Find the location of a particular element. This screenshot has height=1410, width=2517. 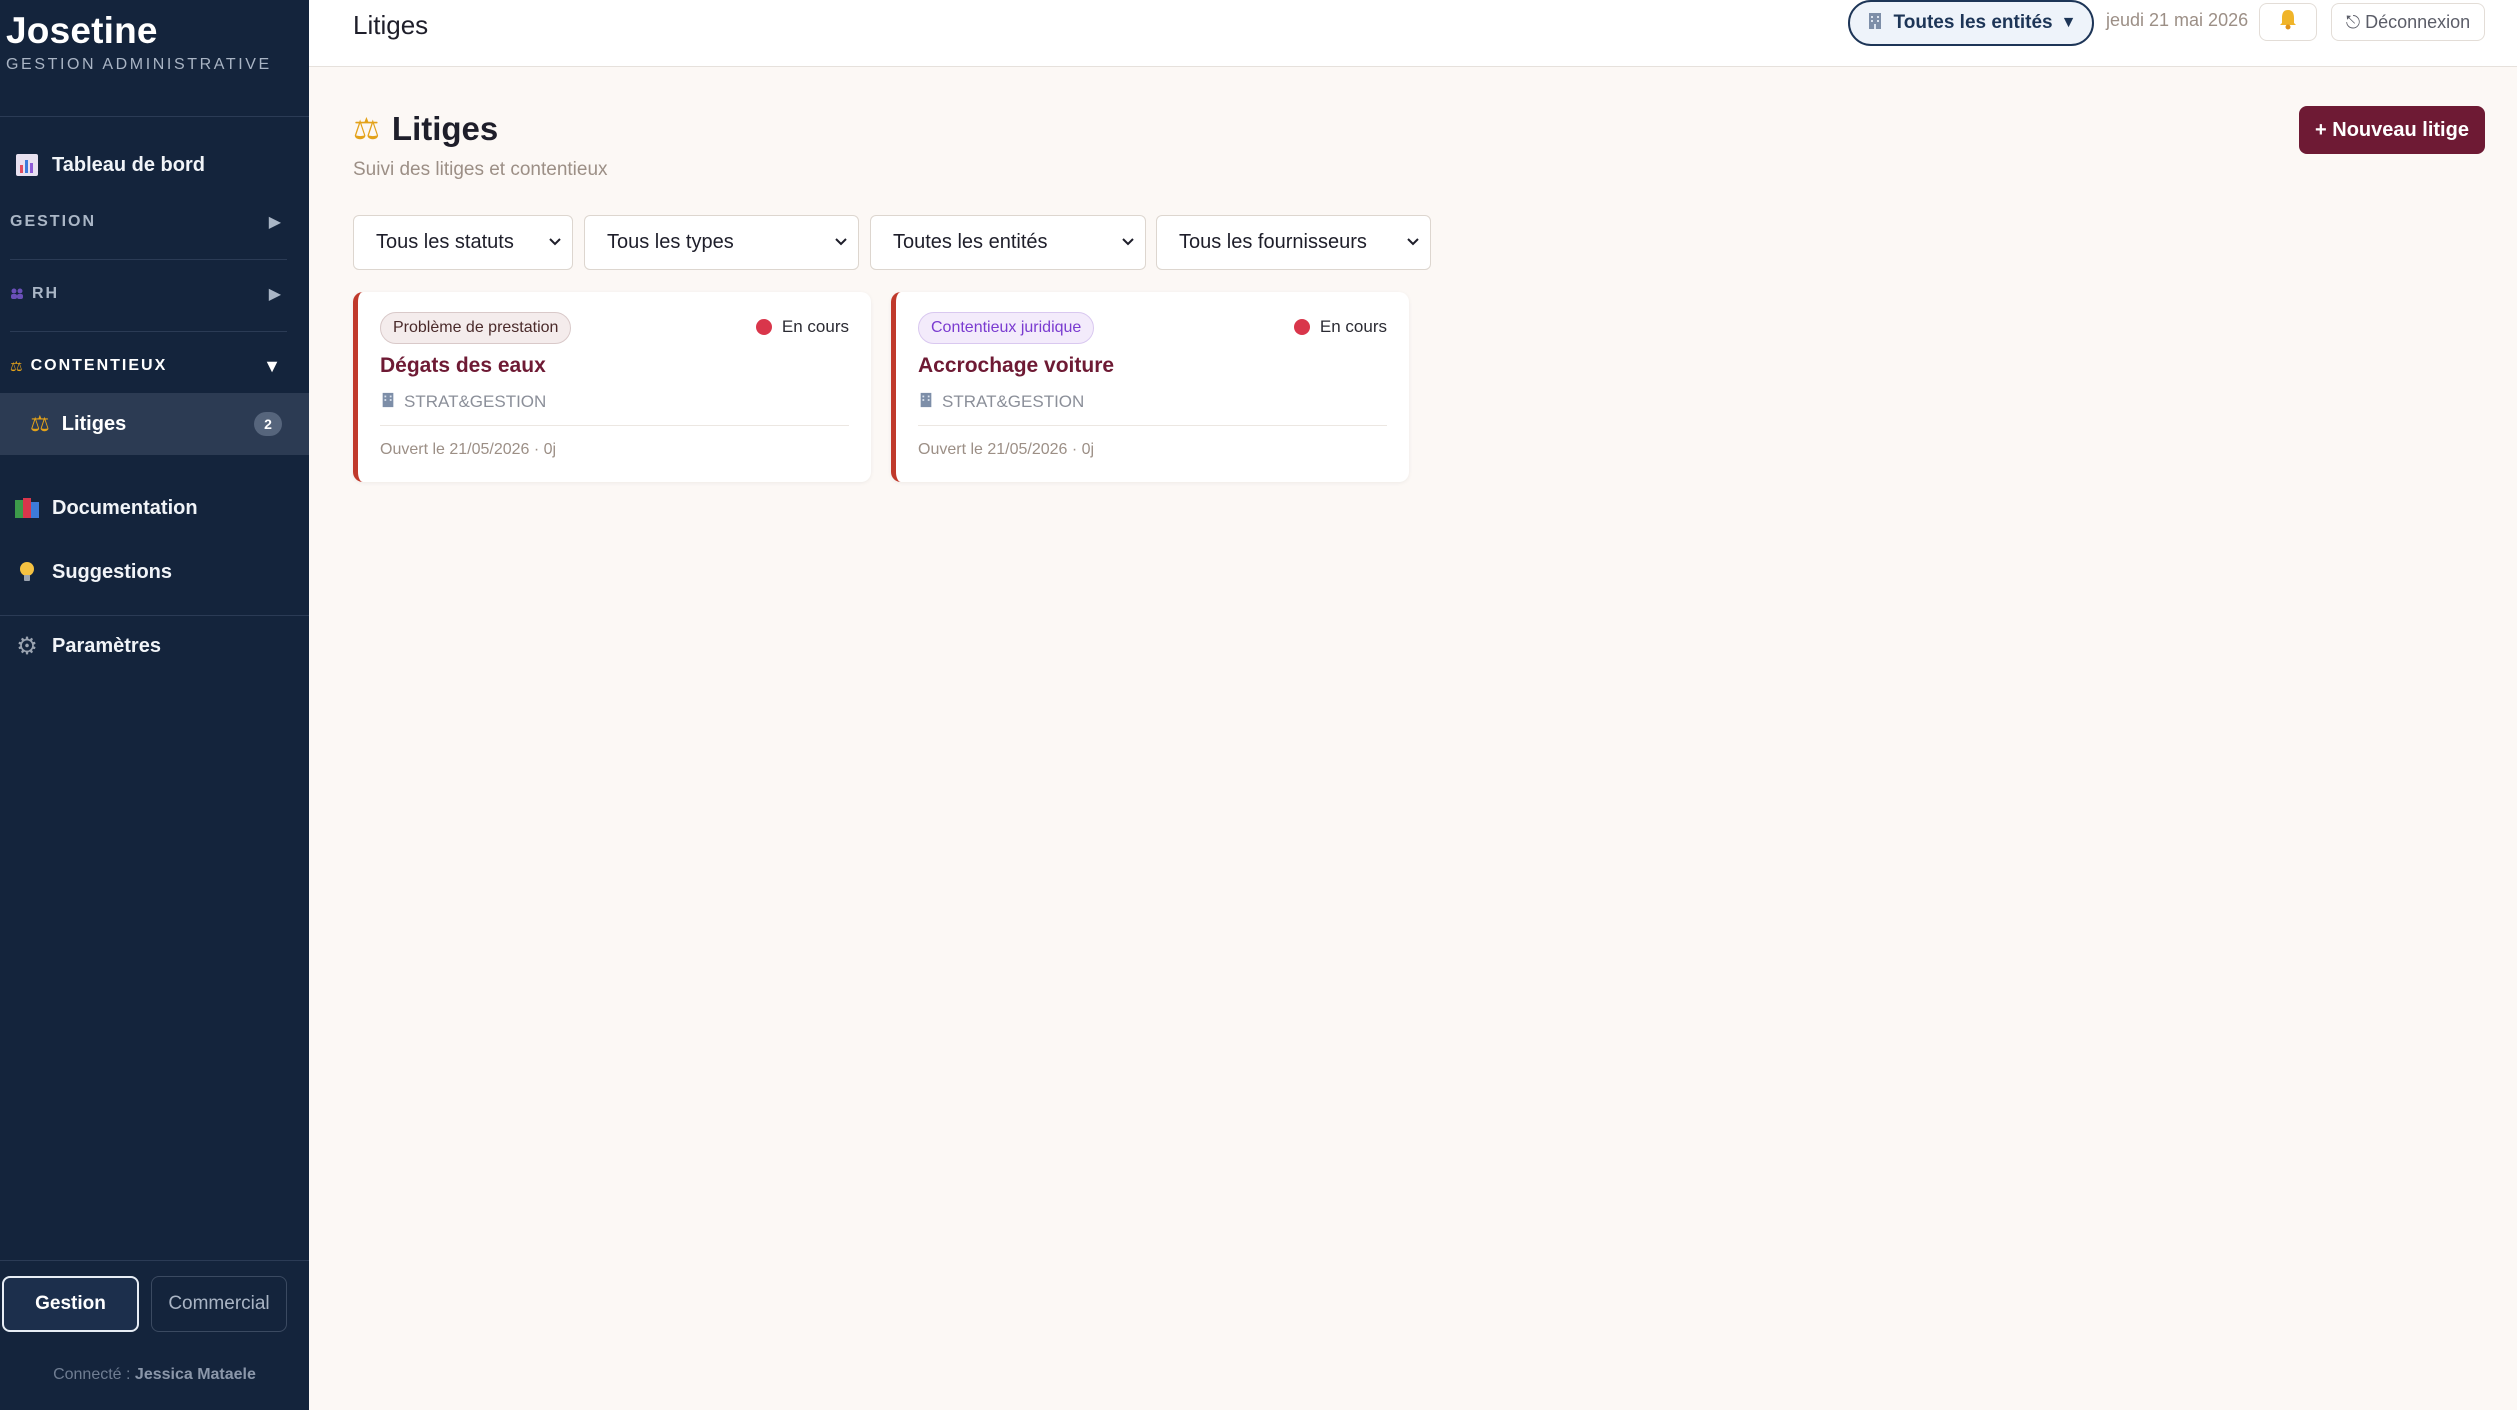

page-subtitle: Suivi des litiges et contentieux is located at coordinates (480, 169).